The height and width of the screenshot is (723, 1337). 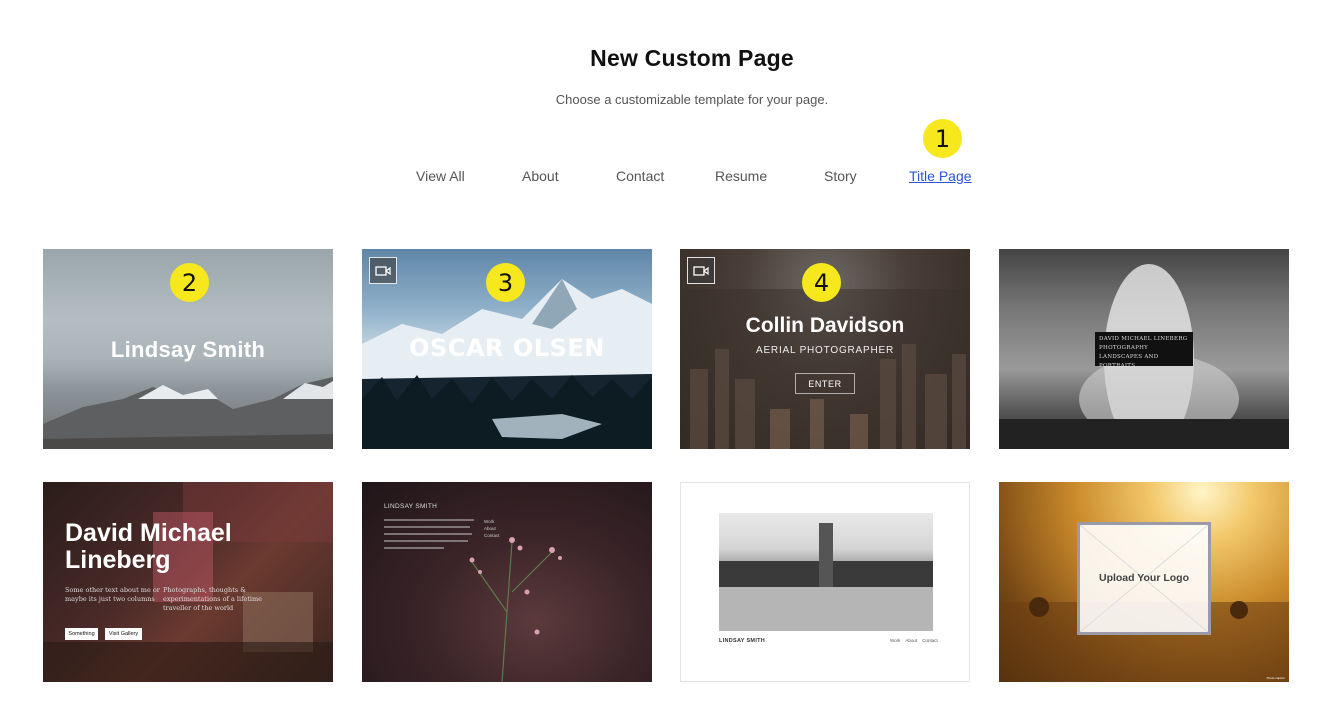 What do you see at coordinates (507, 348) in the screenshot?
I see `template-name: OSCAR OLSEN` at bounding box center [507, 348].